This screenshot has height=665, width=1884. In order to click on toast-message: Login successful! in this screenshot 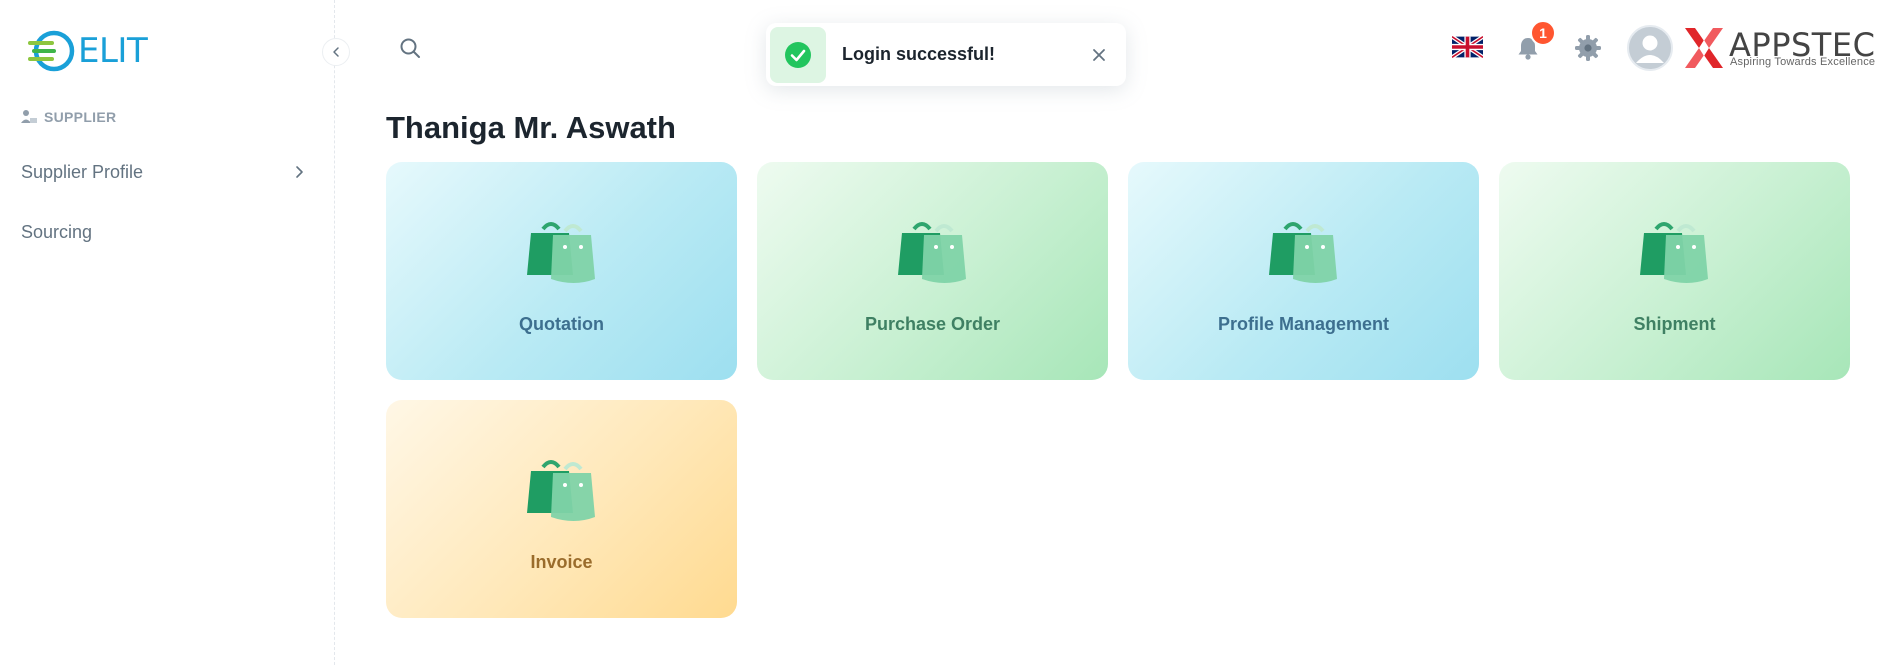, I will do `click(919, 54)`.